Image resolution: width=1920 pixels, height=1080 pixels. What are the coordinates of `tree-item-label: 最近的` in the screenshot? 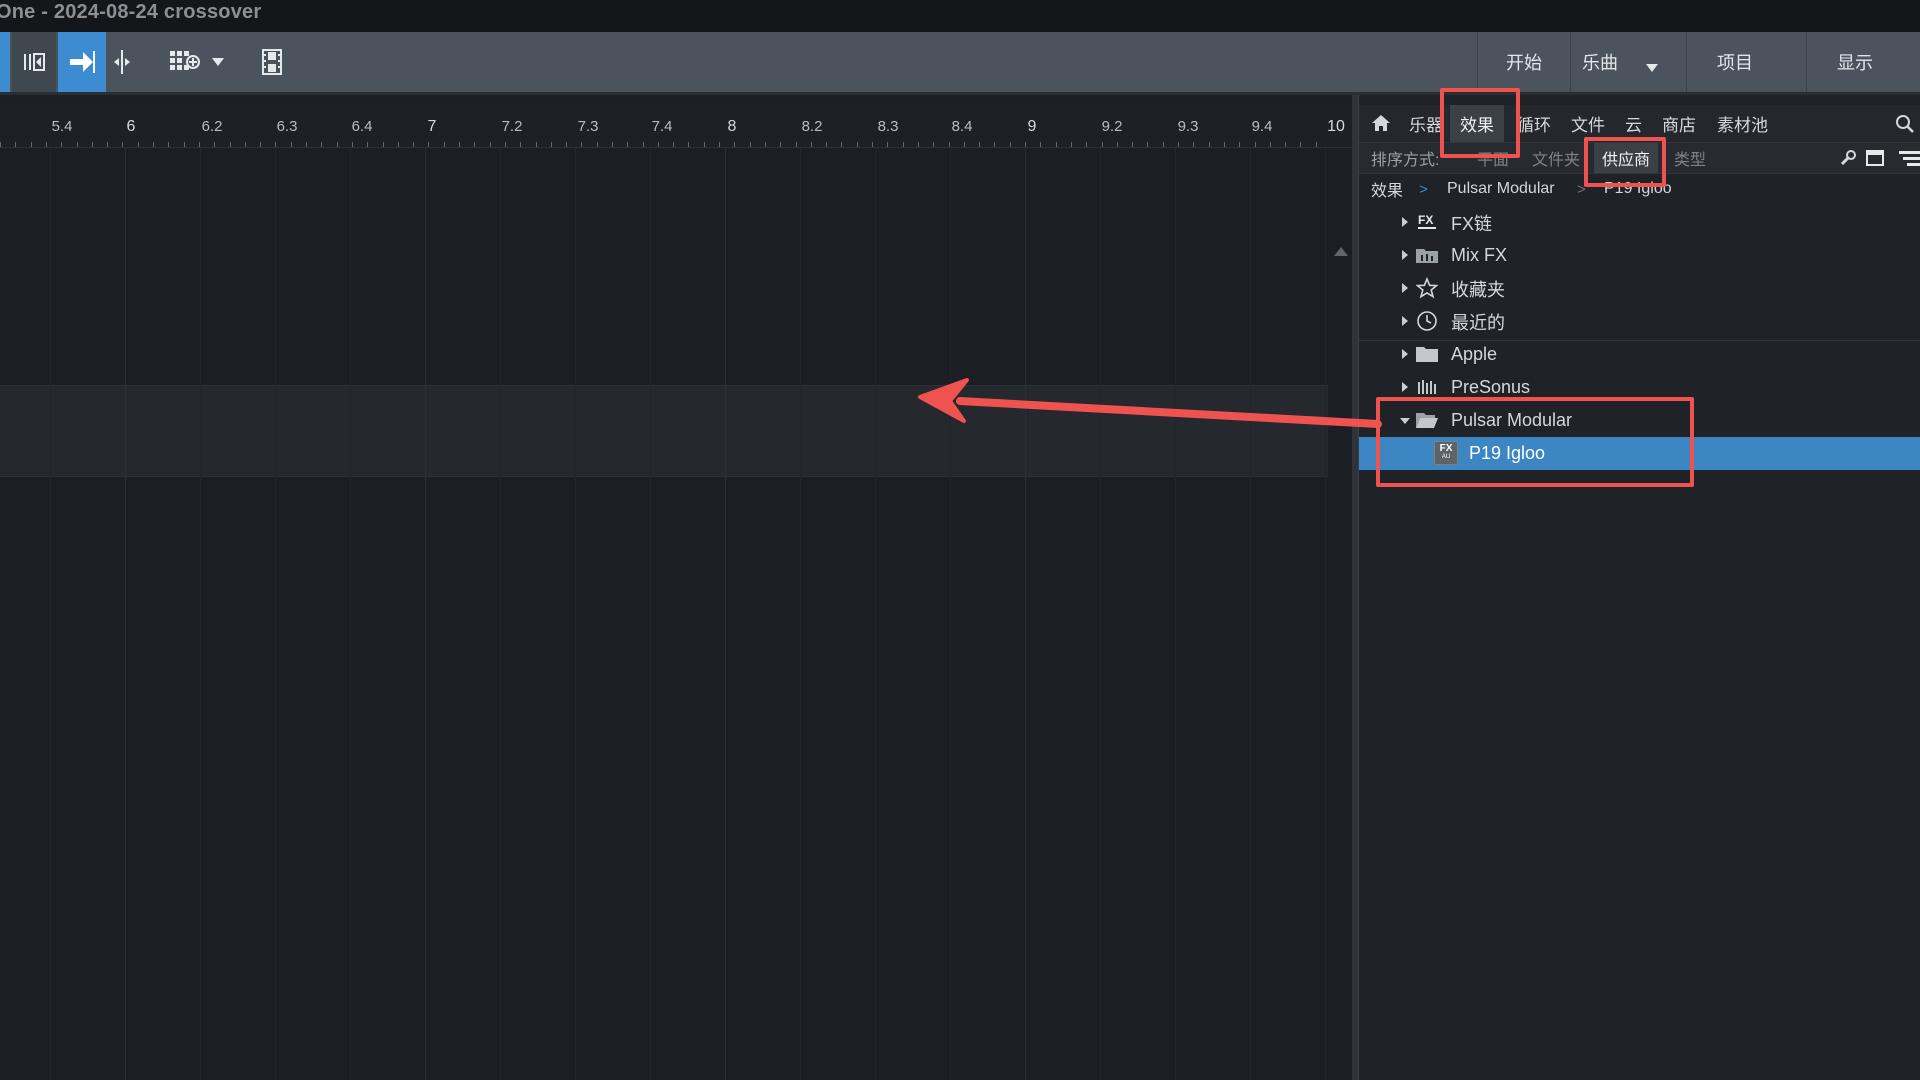 It's located at (1478, 322).